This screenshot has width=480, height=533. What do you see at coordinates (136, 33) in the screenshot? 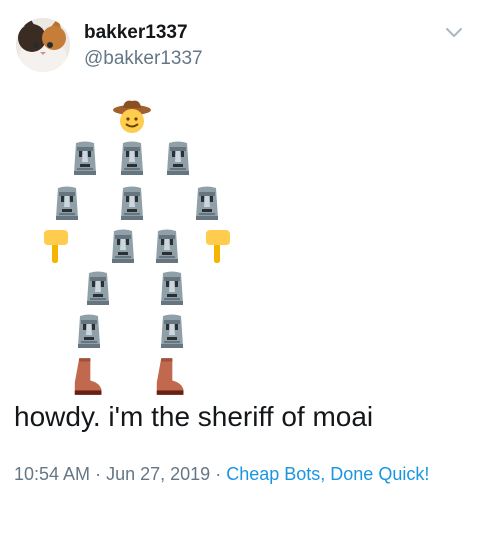
I see `display-name: bakker1337` at bounding box center [136, 33].